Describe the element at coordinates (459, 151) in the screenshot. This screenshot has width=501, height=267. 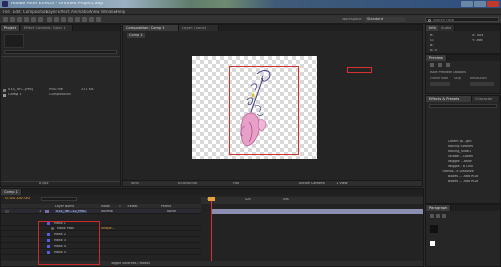
I see `effect-item: Rolling_slide1` at that location.